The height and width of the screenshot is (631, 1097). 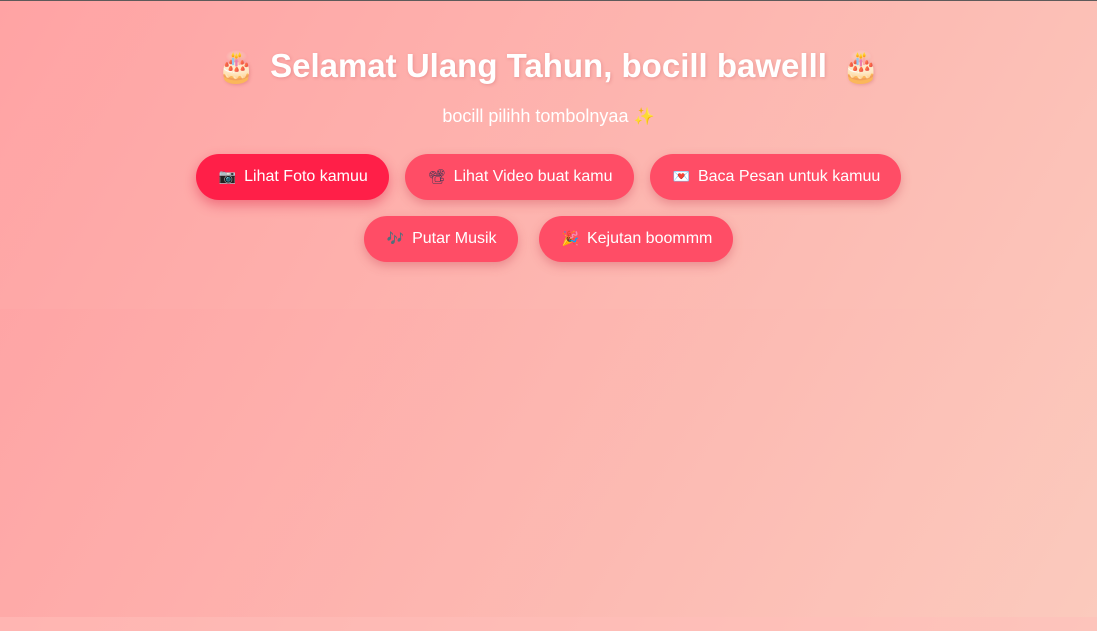 I want to click on view-photos-label: Lihat Foto kamuu, so click(x=306, y=176).